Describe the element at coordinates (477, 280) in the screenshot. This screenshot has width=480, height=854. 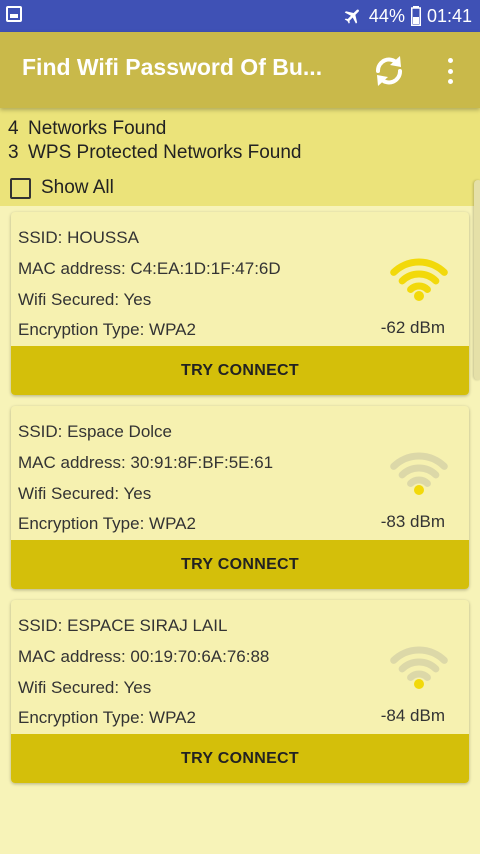
I see `scrollbar` at that location.